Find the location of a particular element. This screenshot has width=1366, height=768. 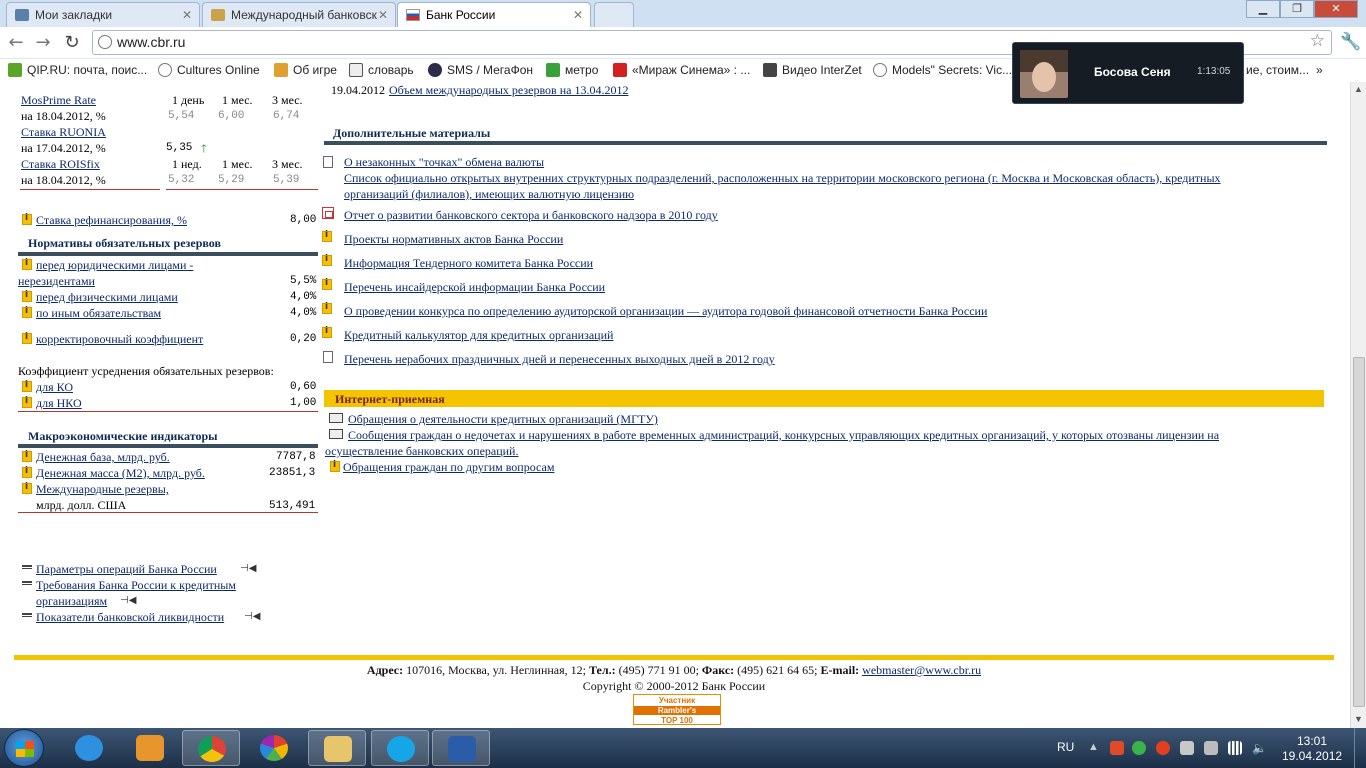

correction-coefficient-link: корректировочный коэффициент is located at coordinates (119, 339).